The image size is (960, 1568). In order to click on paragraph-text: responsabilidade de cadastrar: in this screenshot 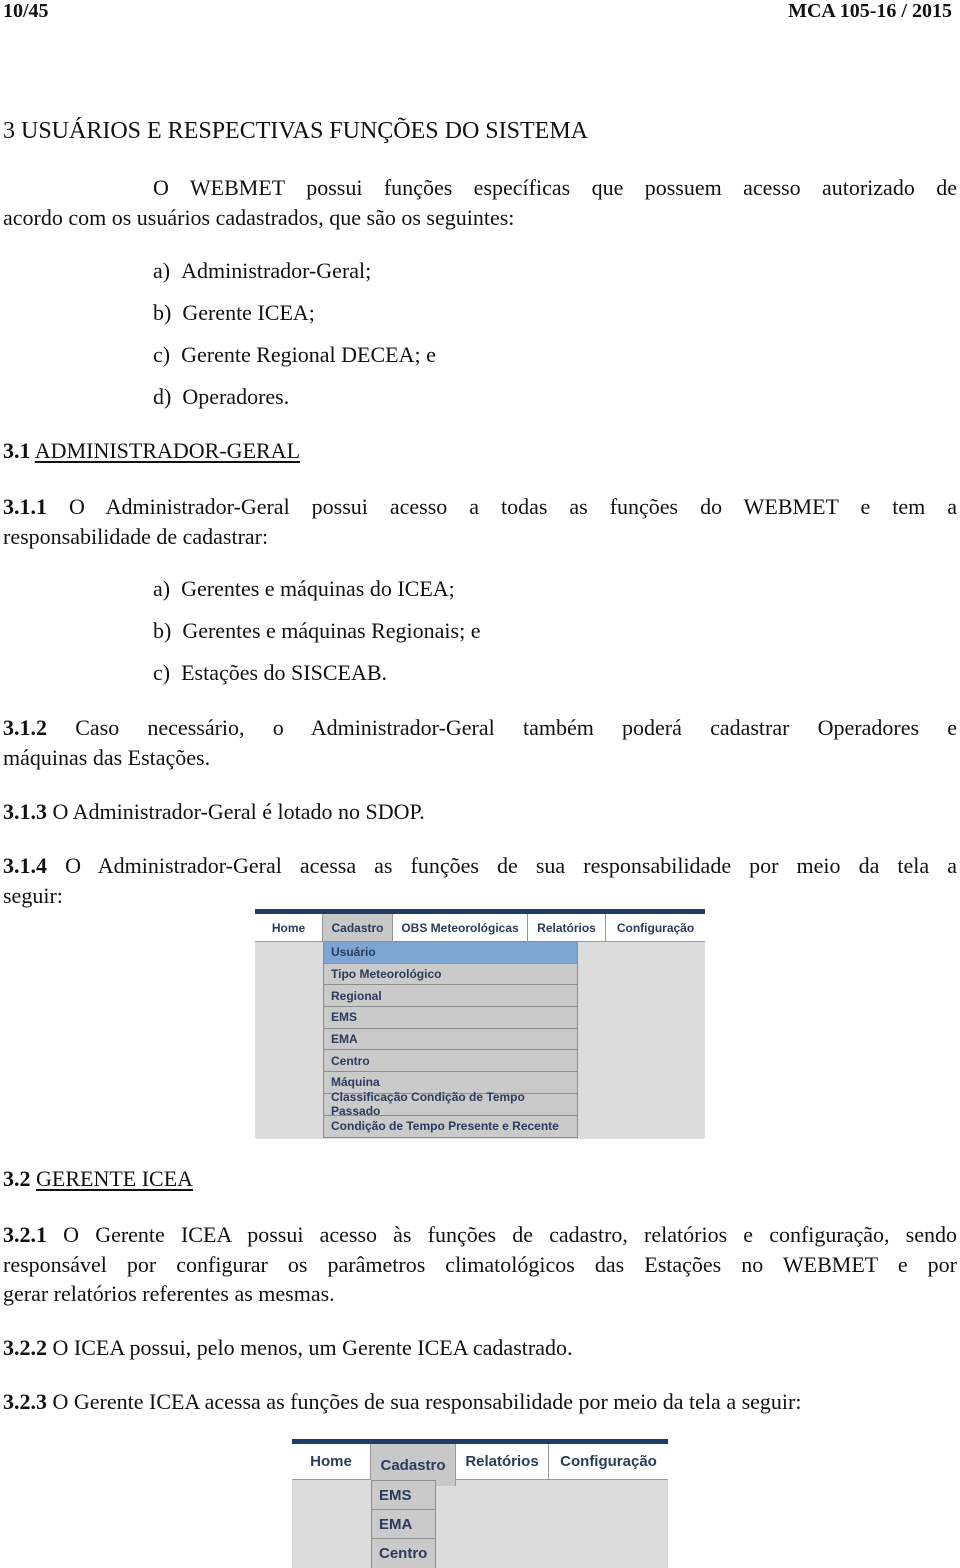, I will do `click(136, 536)`.